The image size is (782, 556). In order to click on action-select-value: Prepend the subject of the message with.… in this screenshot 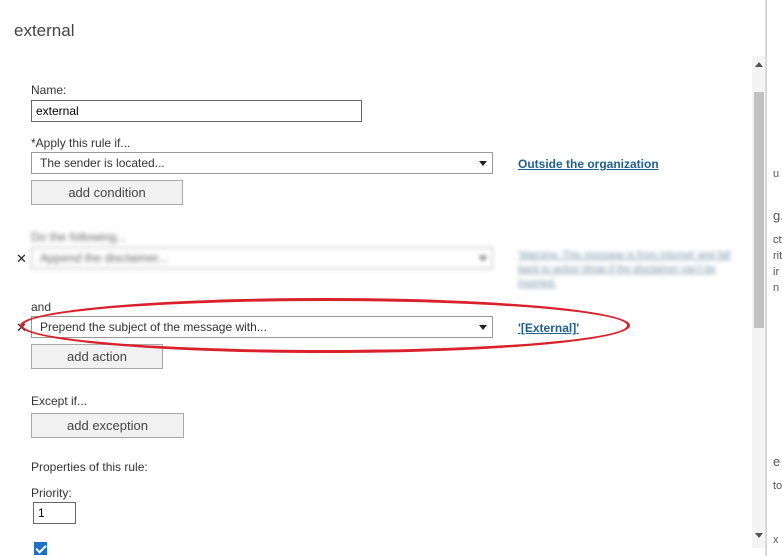, I will do `click(153, 327)`.